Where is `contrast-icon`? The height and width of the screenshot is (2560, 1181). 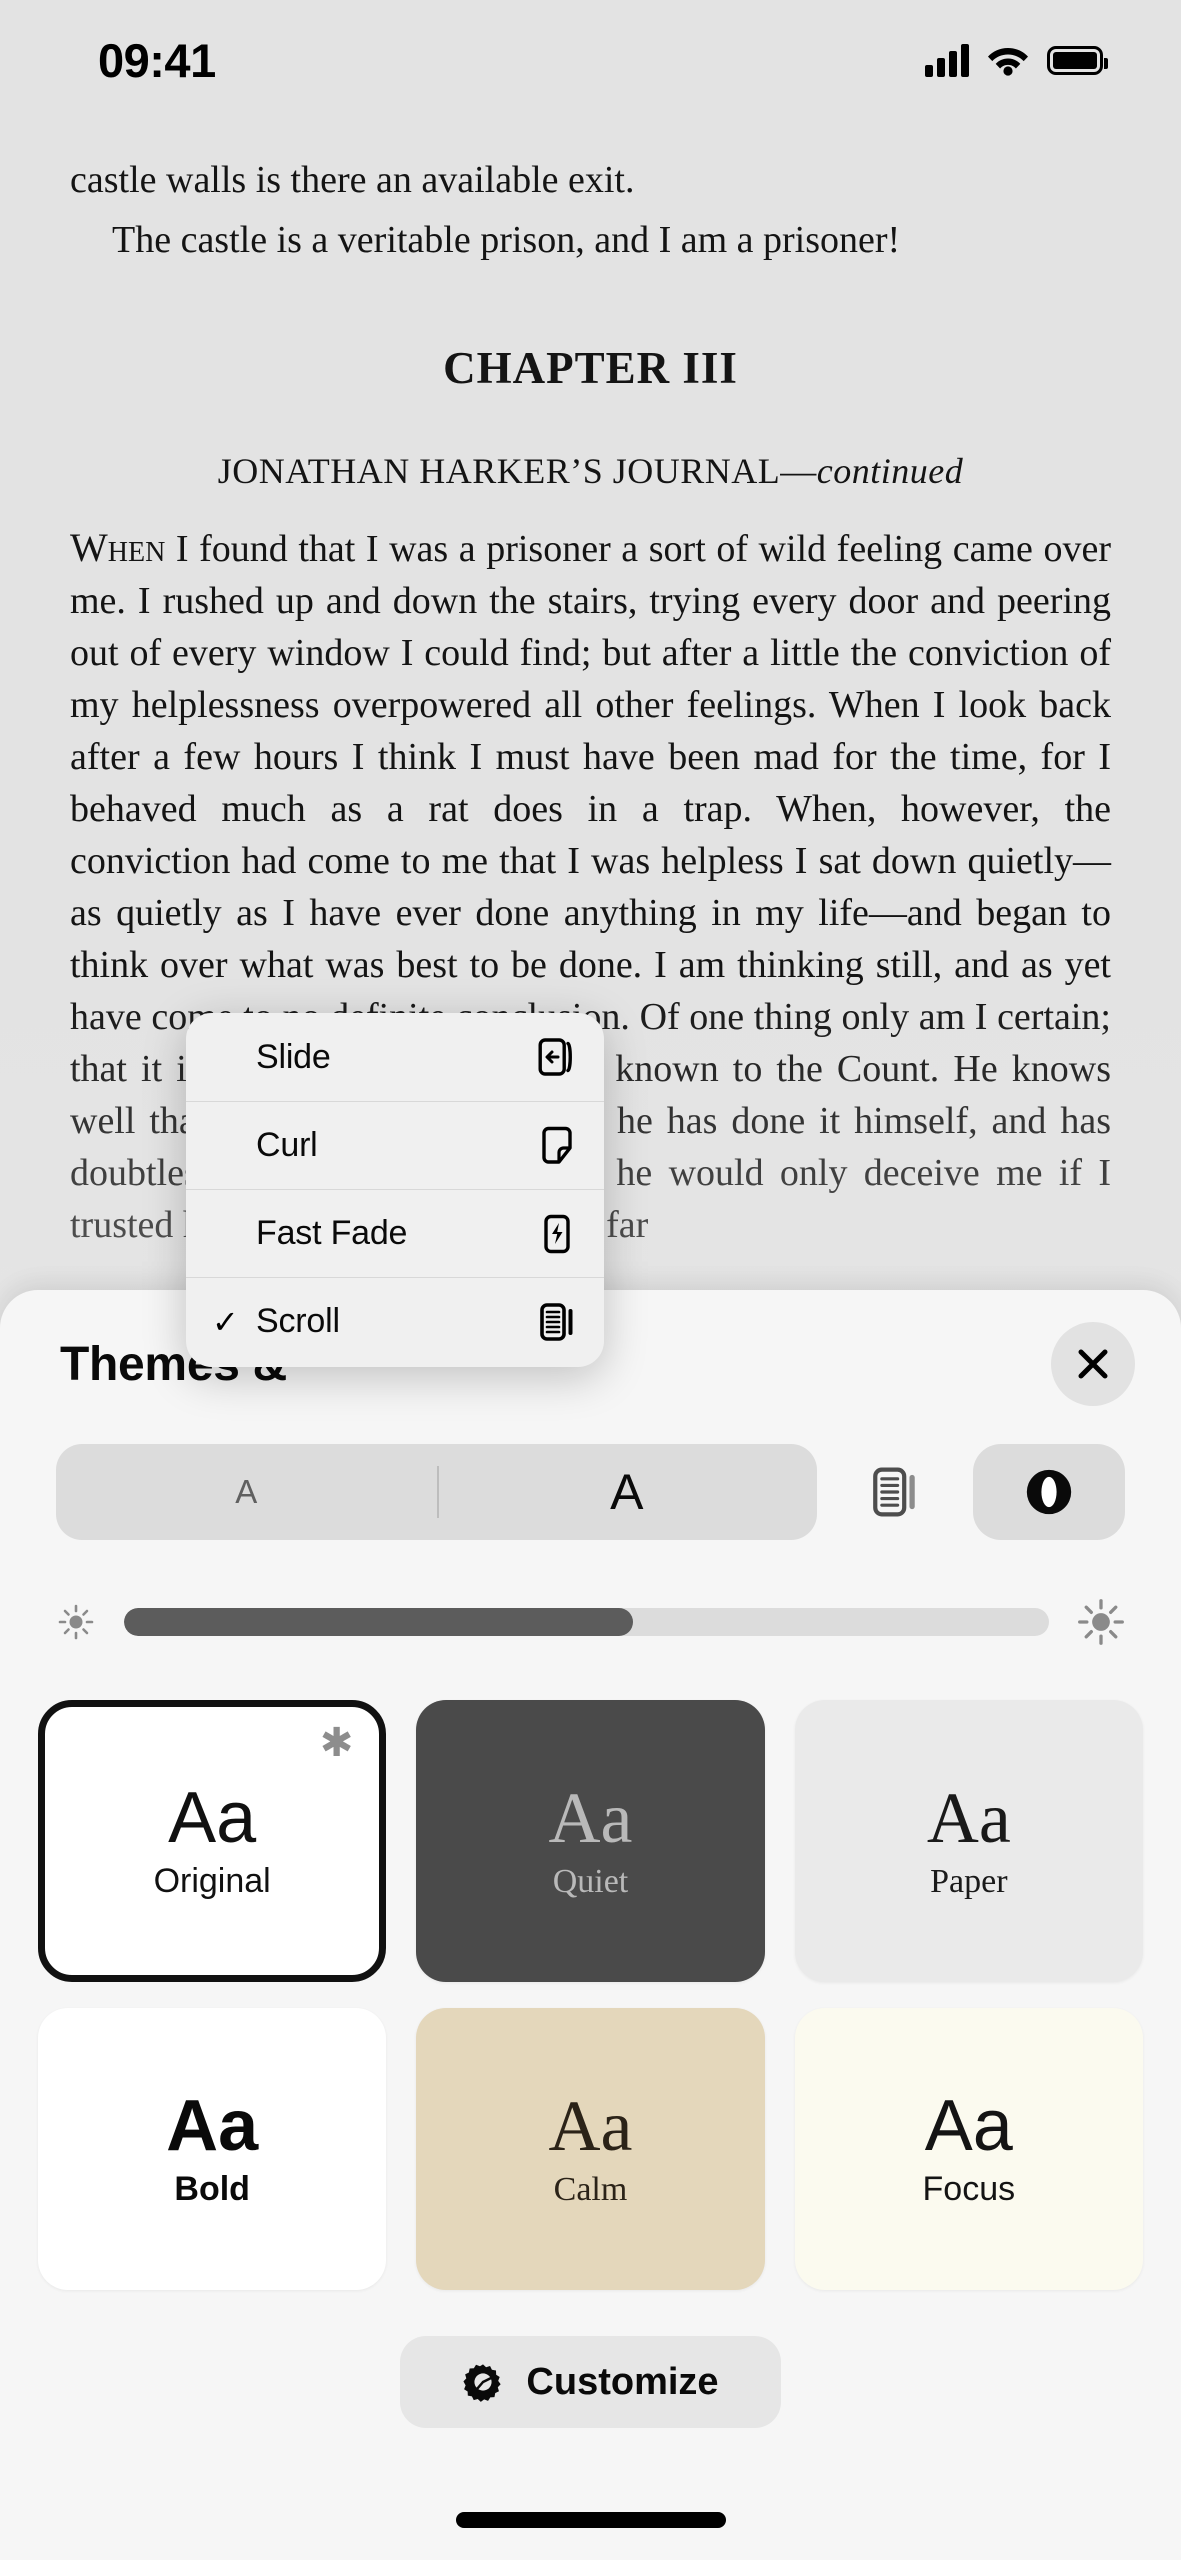 contrast-icon is located at coordinates (1049, 1492).